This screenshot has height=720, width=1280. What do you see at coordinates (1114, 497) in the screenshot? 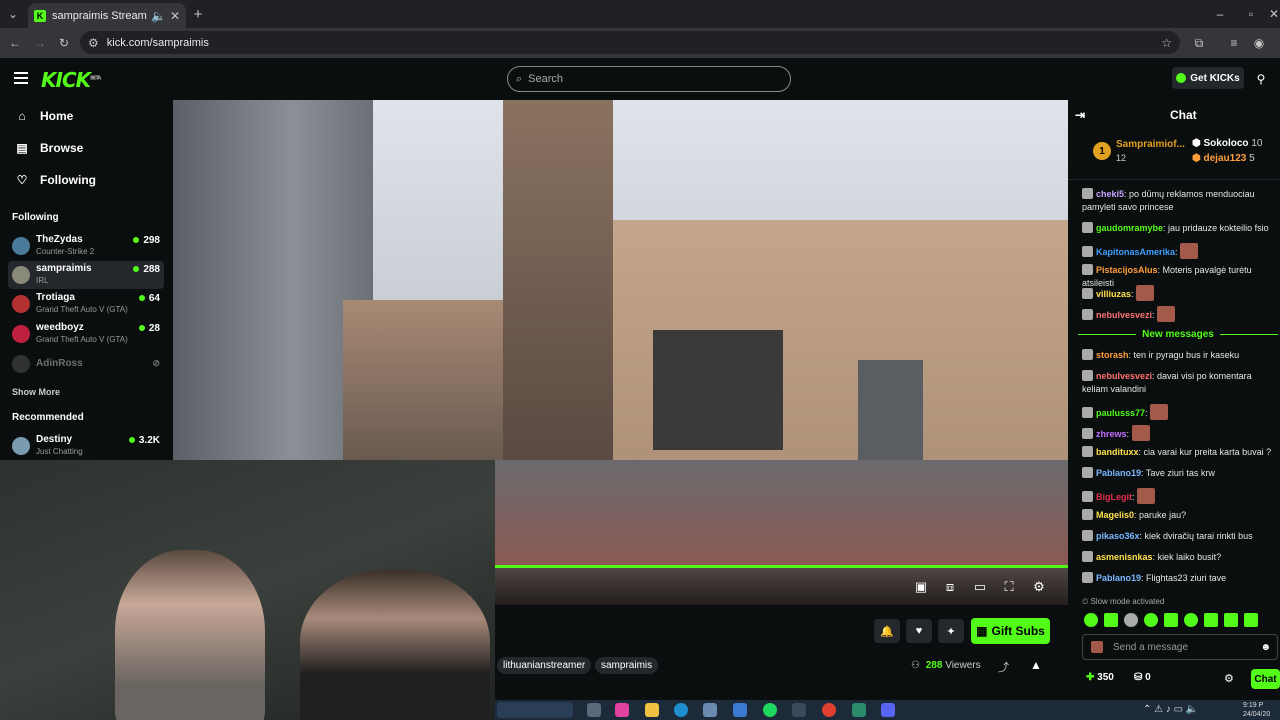
I see `chat-username: BigLegit` at bounding box center [1114, 497].